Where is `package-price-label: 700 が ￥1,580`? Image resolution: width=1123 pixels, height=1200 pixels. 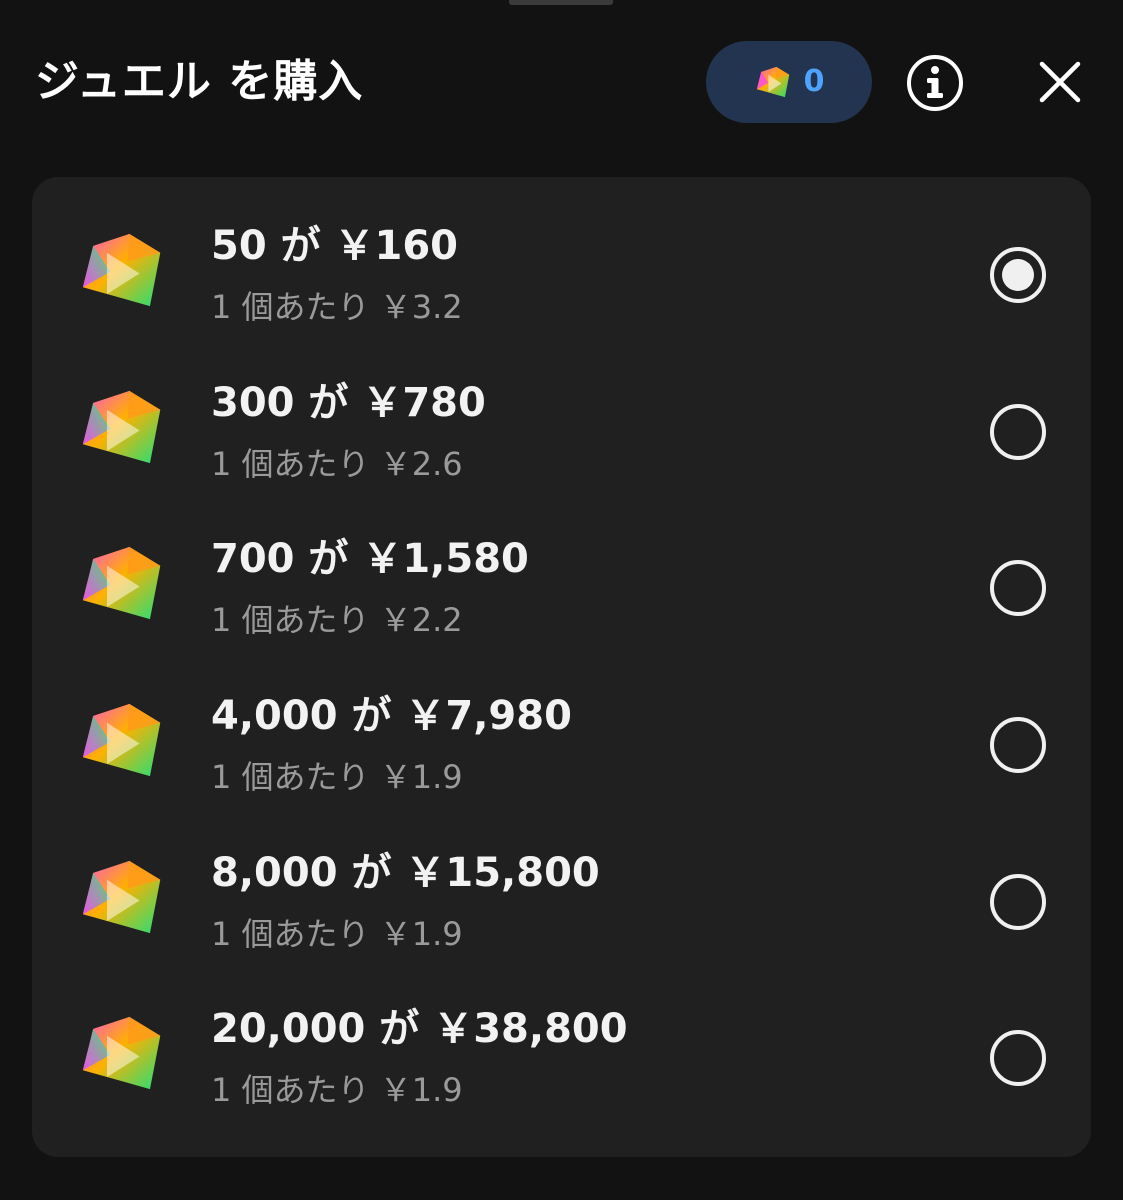
package-price-label: 700 が ￥1,580 is located at coordinates (370, 559).